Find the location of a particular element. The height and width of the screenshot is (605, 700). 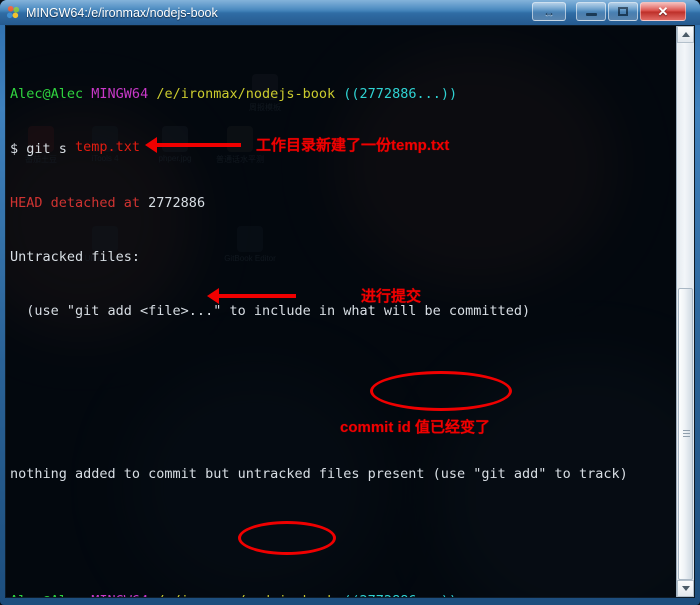

scroll-down-icon is located at coordinates (685, 588).